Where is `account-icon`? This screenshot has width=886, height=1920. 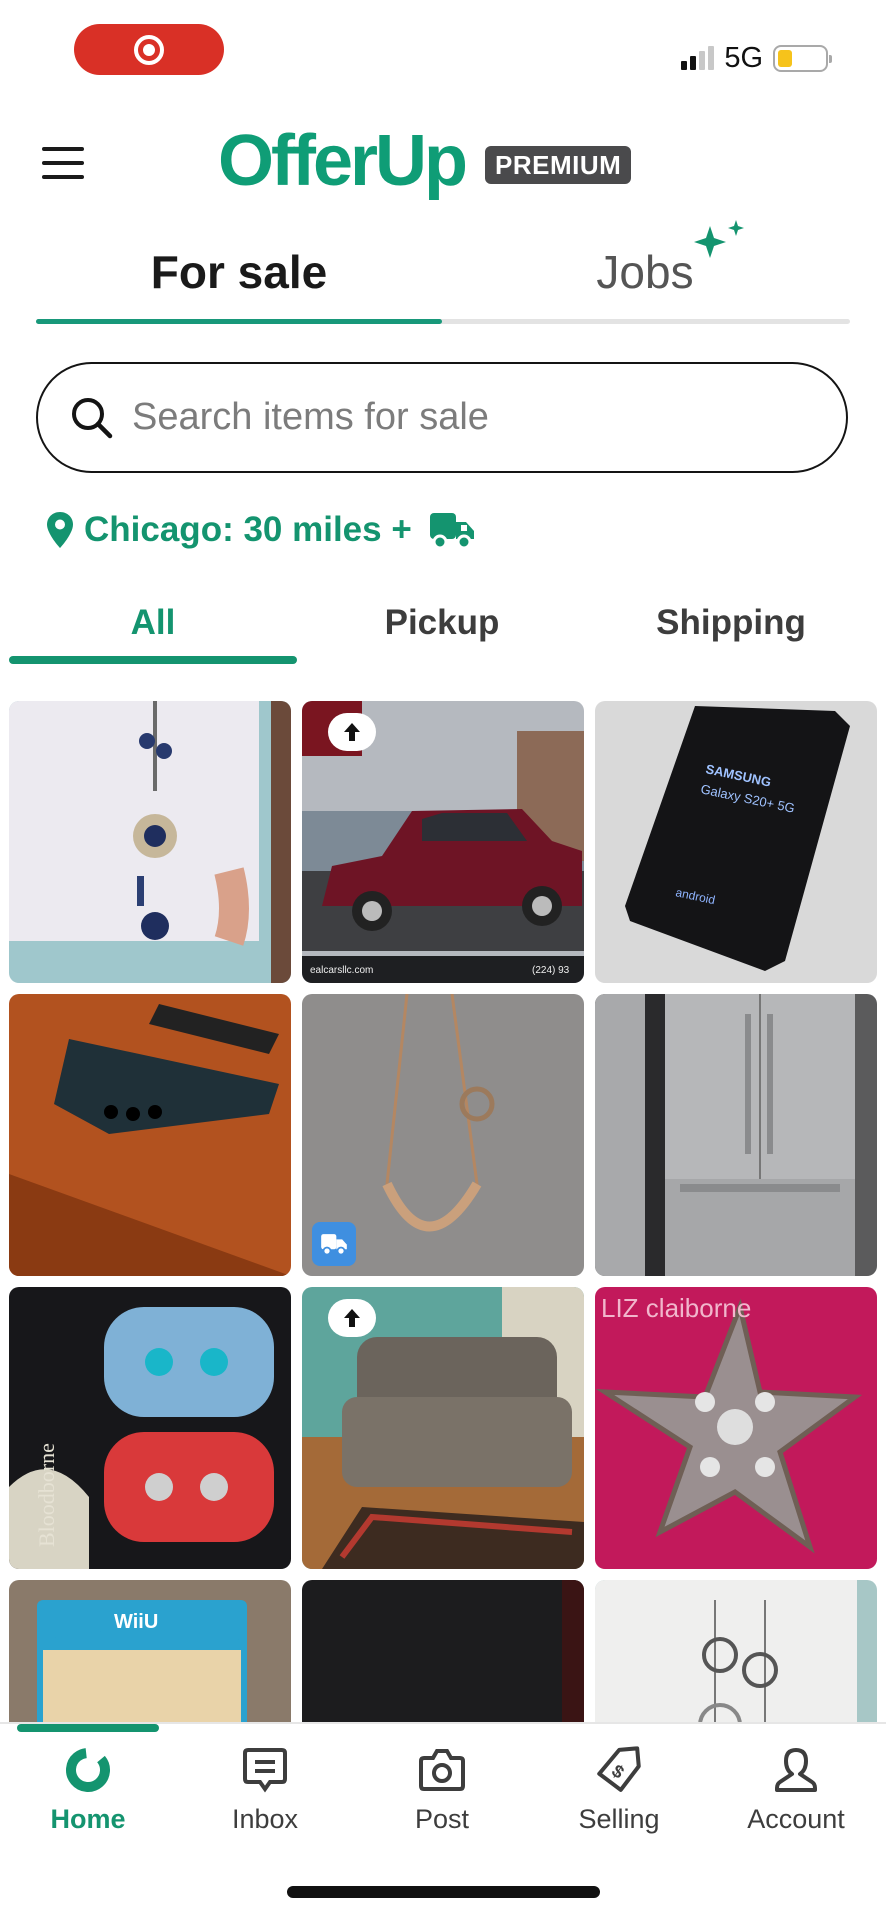
account-icon is located at coordinates (796, 1770).